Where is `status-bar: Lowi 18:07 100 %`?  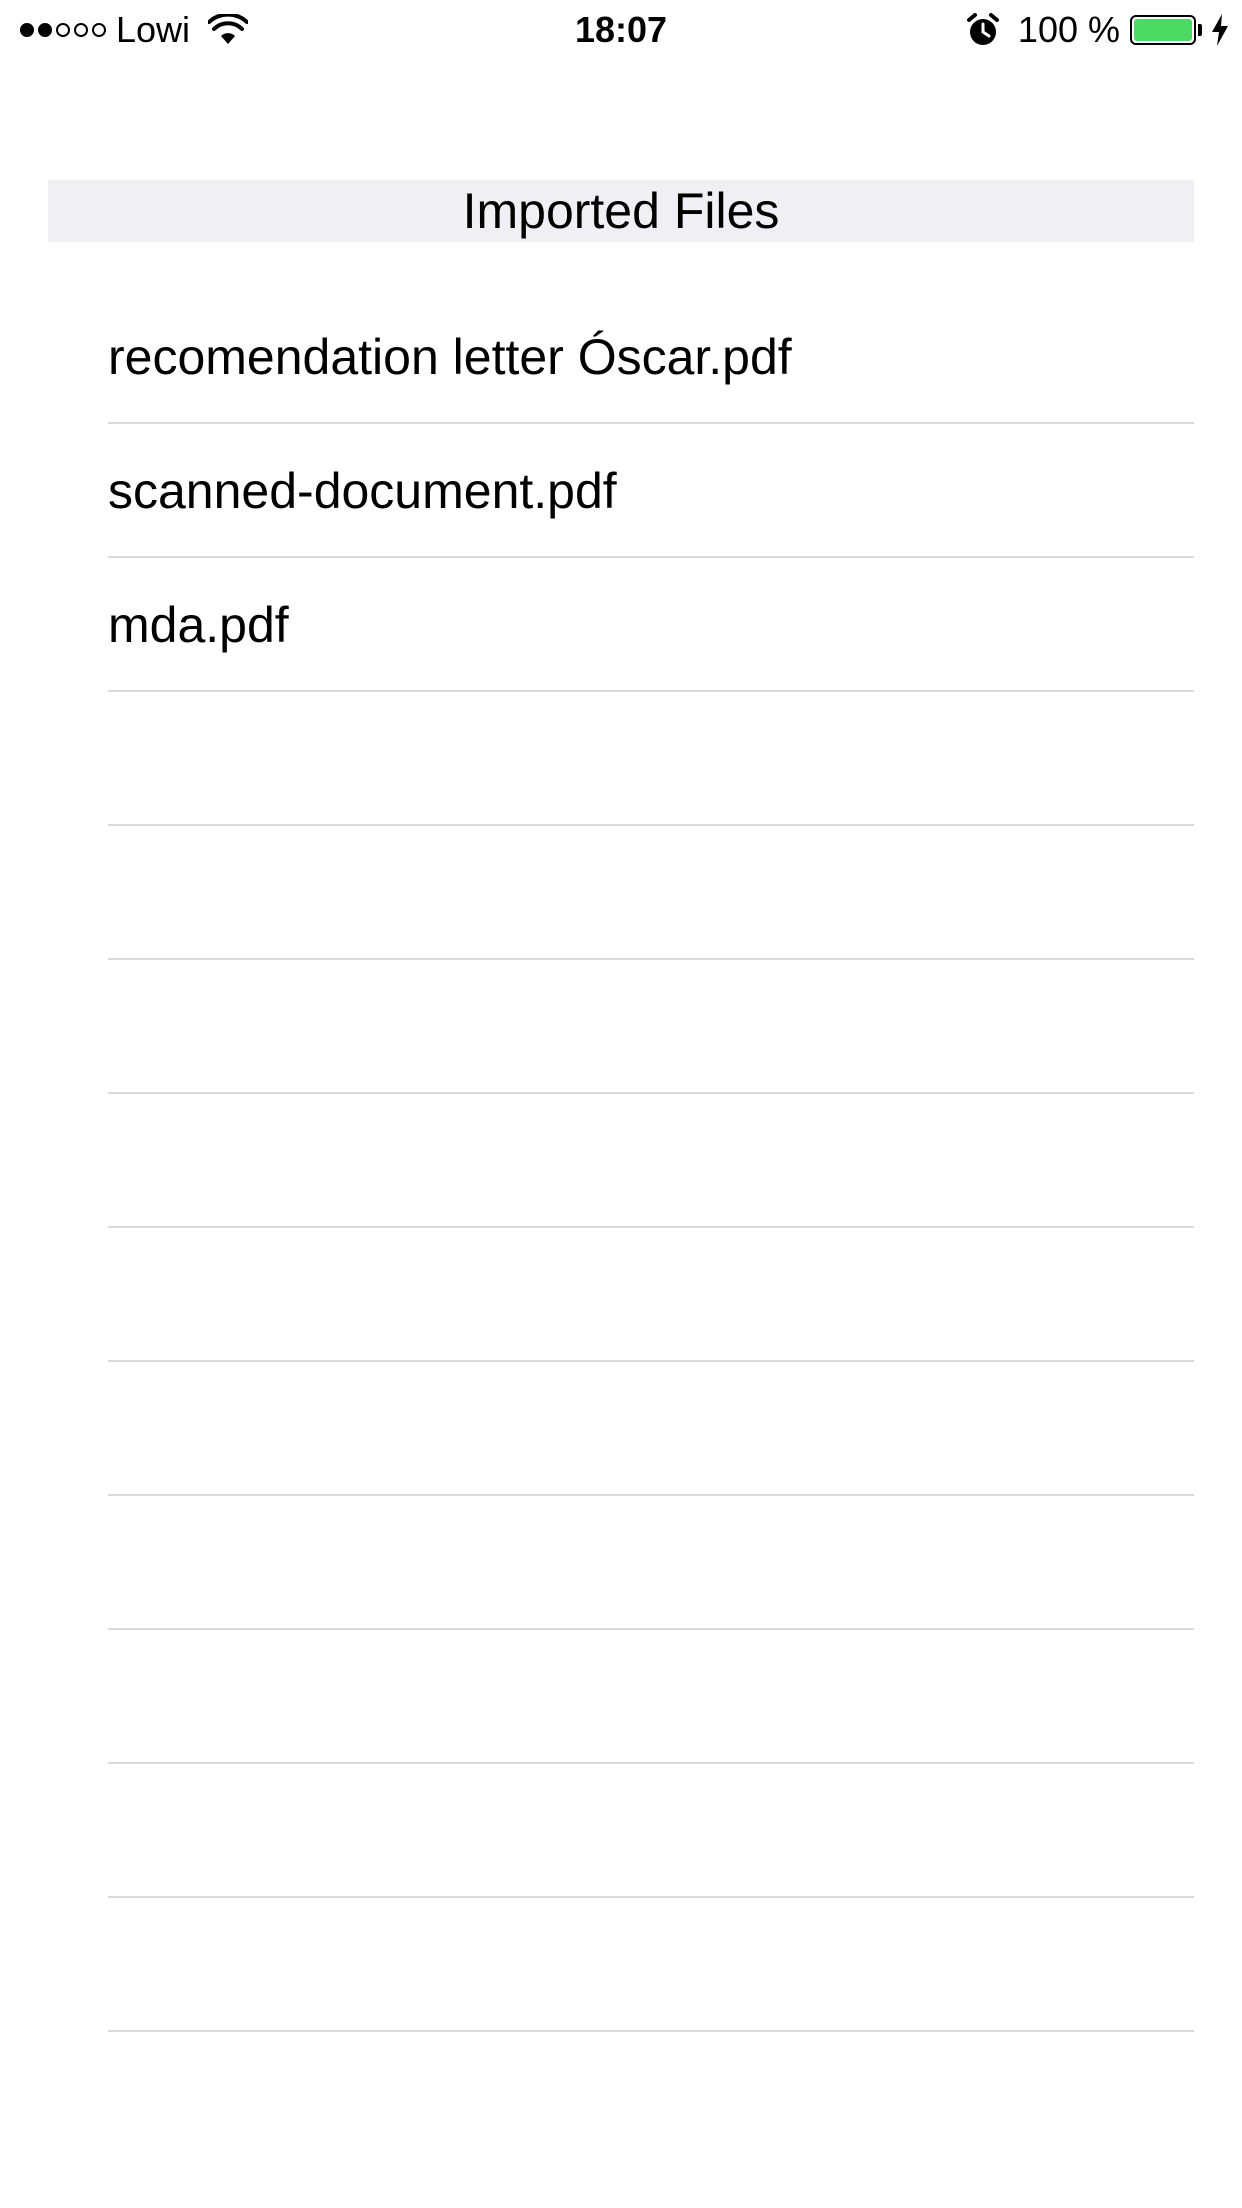
status-bar: Lowi 18:07 100 % is located at coordinates (621, 30).